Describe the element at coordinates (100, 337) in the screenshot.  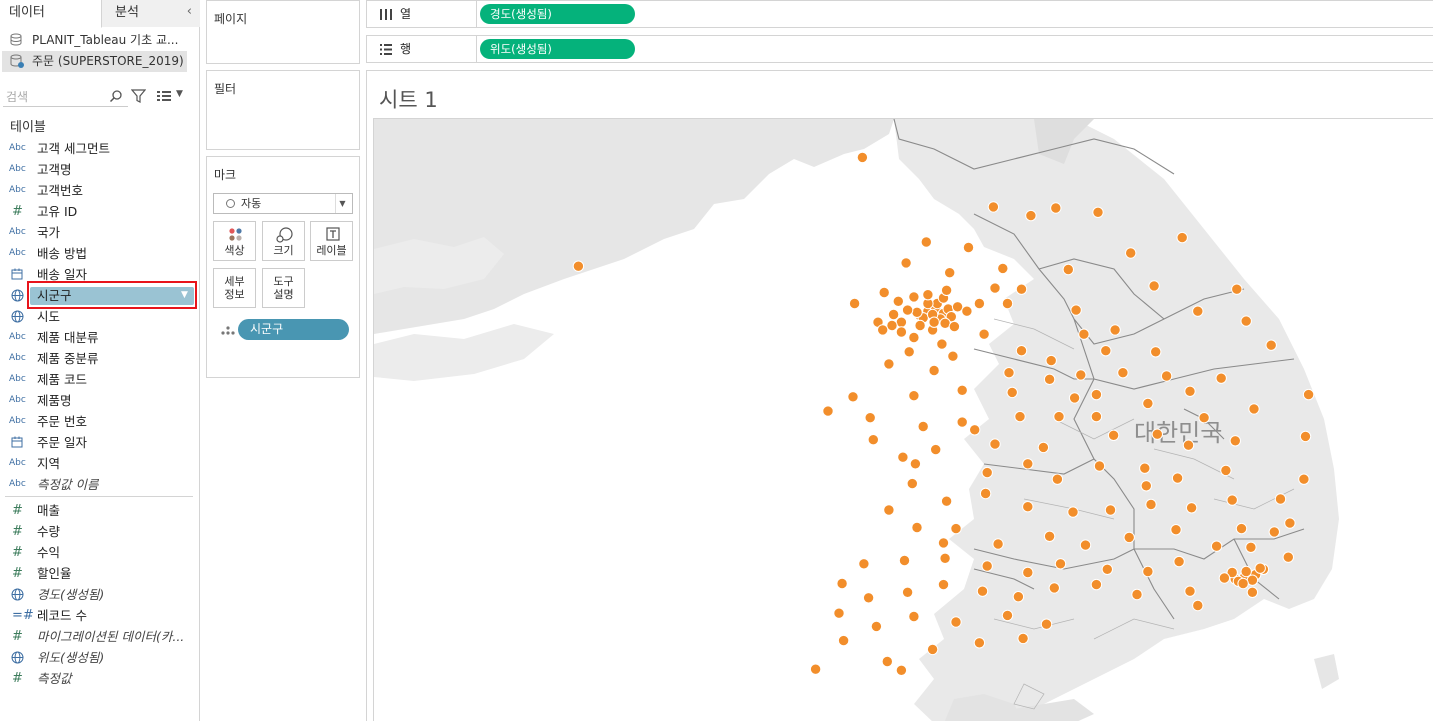
I see `field-item: Abc 제품 대분류` at that location.